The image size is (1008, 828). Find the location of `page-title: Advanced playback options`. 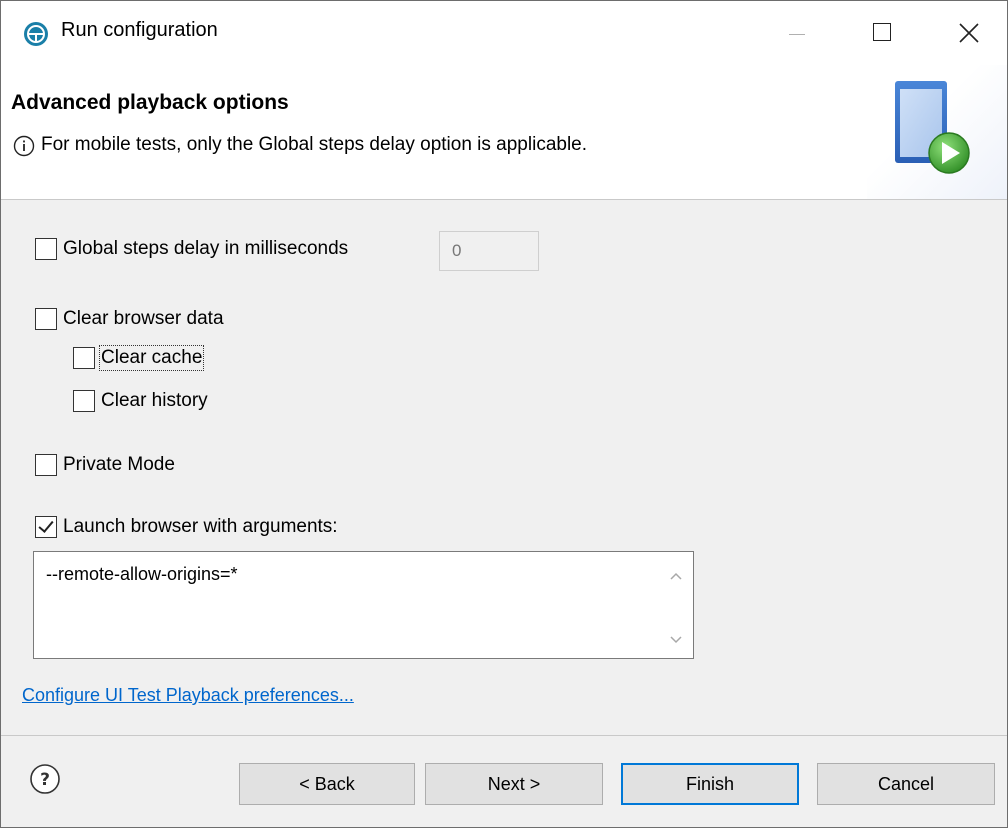

page-title: Advanced playback options is located at coordinates (150, 102).